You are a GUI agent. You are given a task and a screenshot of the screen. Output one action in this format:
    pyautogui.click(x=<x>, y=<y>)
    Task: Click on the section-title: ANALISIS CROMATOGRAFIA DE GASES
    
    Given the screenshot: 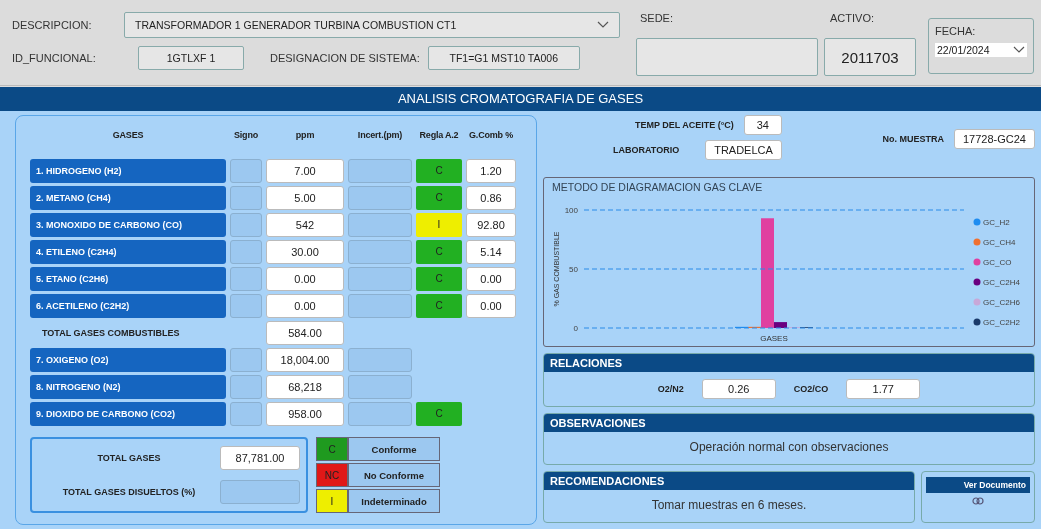 What is the action you would take?
    pyautogui.click(x=520, y=98)
    